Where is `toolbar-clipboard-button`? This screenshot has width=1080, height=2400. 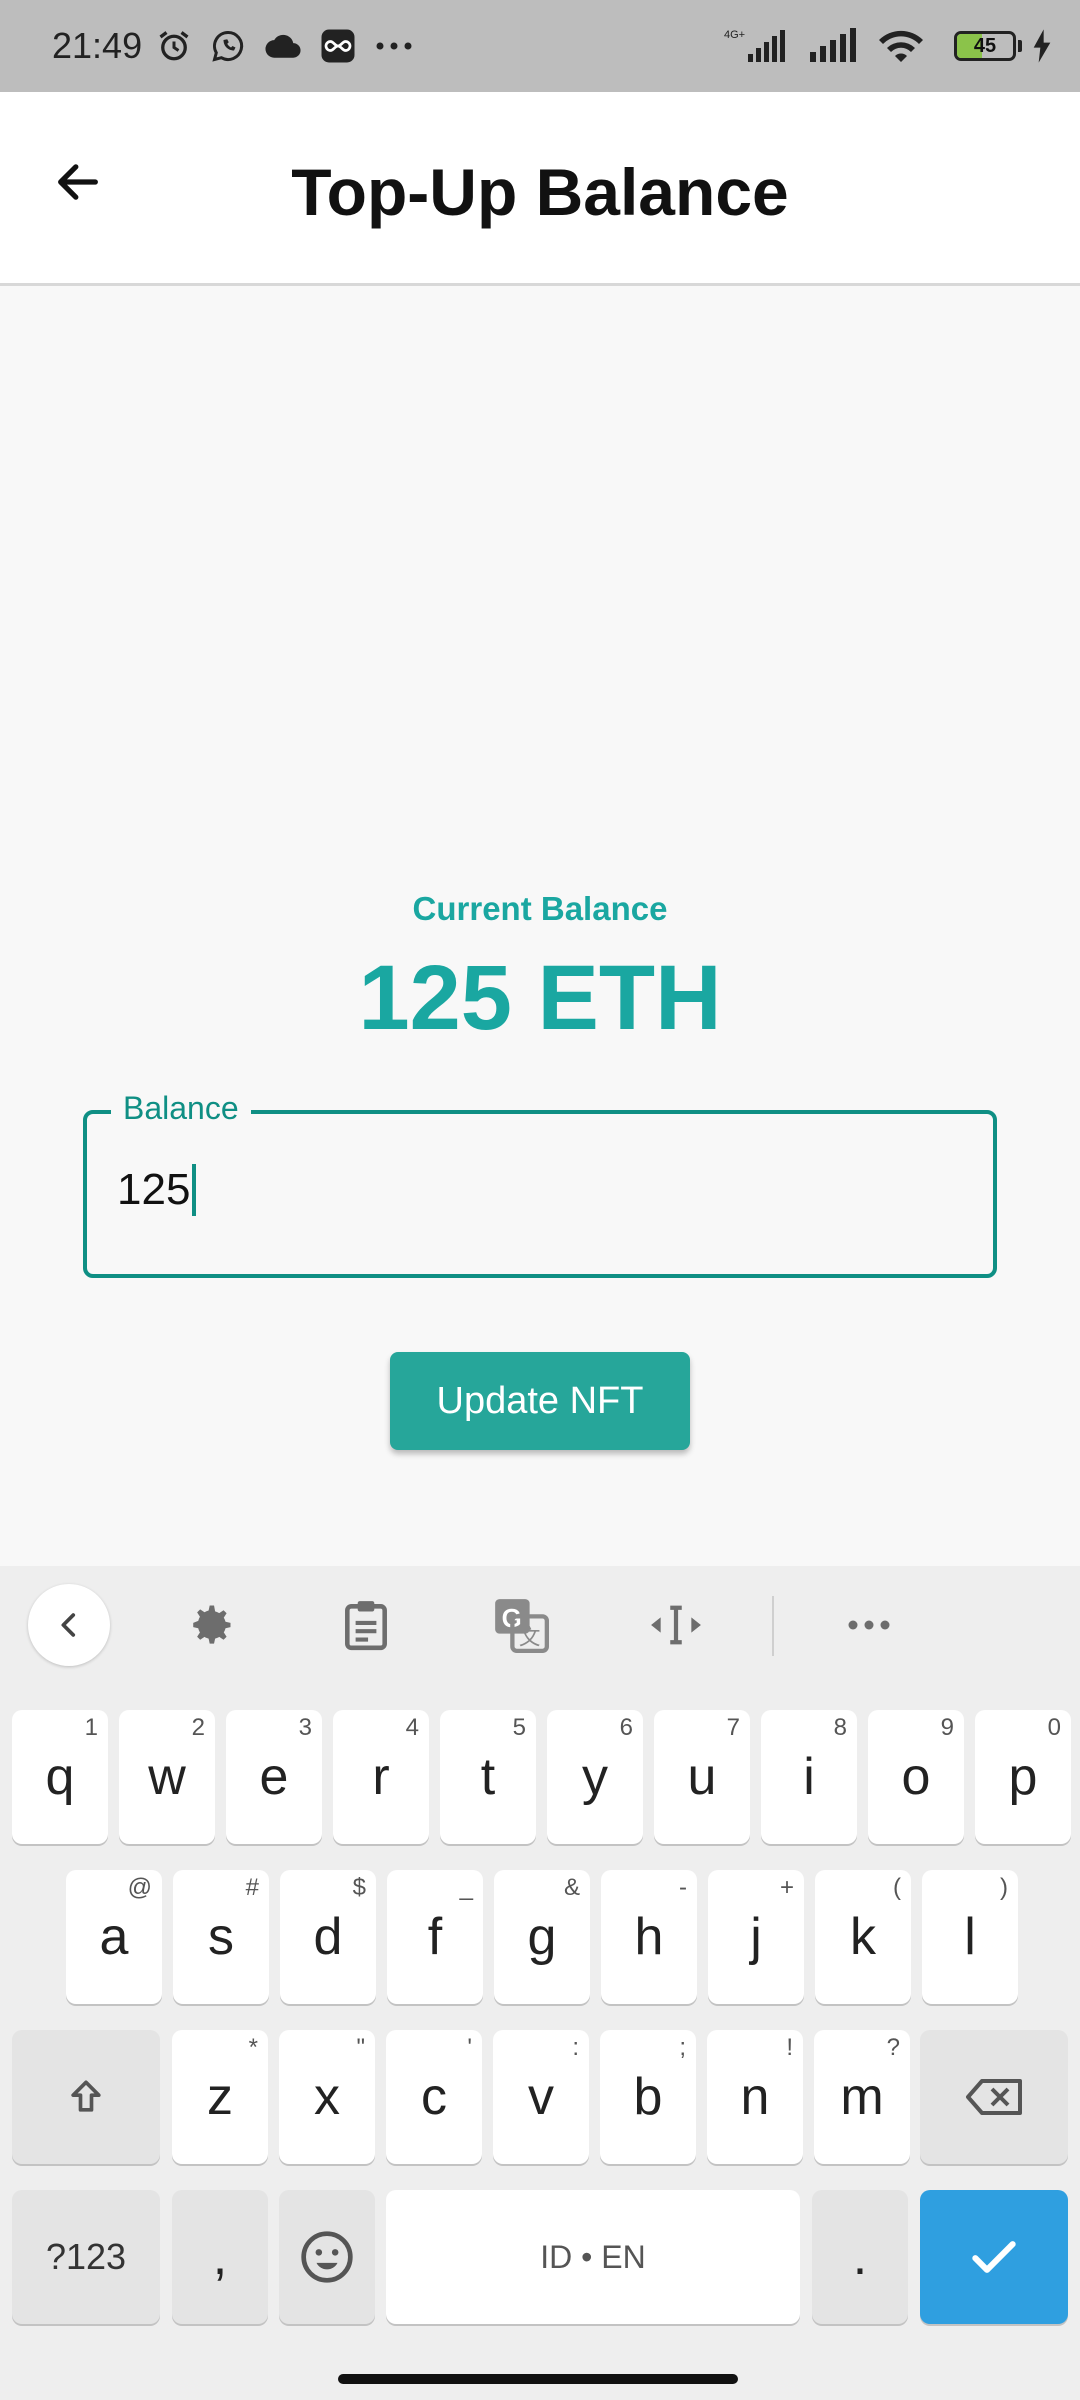 toolbar-clipboard-button is located at coordinates (366, 1625).